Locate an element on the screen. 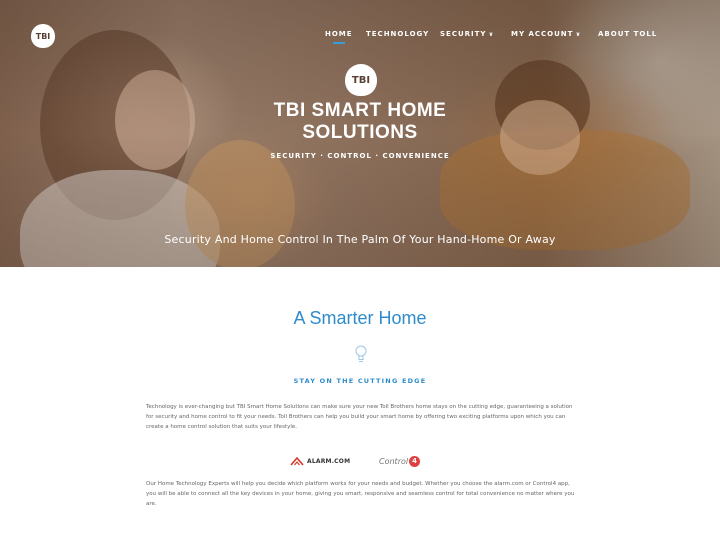 The width and height of the screenshot is (720, 550). nav-item-security: Security ∨ is located at coordinates (467, 34).